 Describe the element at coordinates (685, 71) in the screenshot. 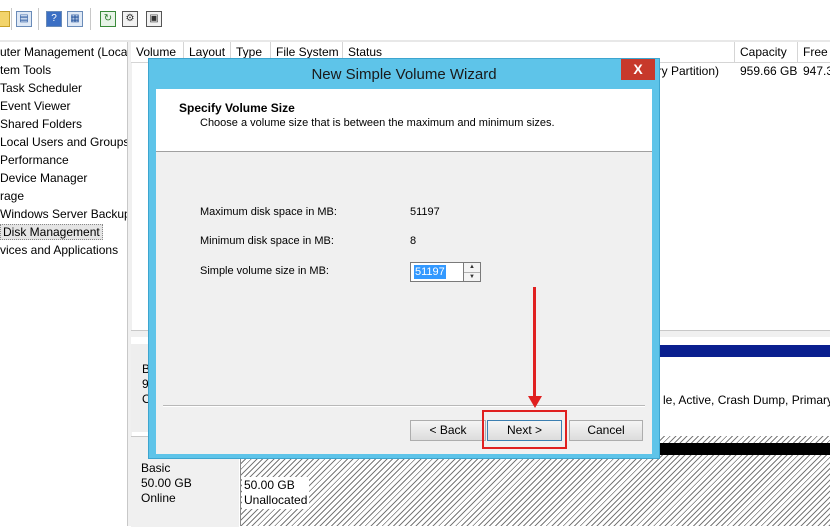

I see `volume-row-status: ary Partition)` at that location.